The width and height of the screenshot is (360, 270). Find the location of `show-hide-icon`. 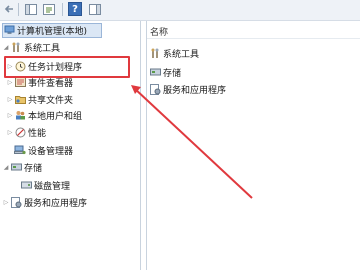

show-hide-icon is located at coordinates (95, 9).